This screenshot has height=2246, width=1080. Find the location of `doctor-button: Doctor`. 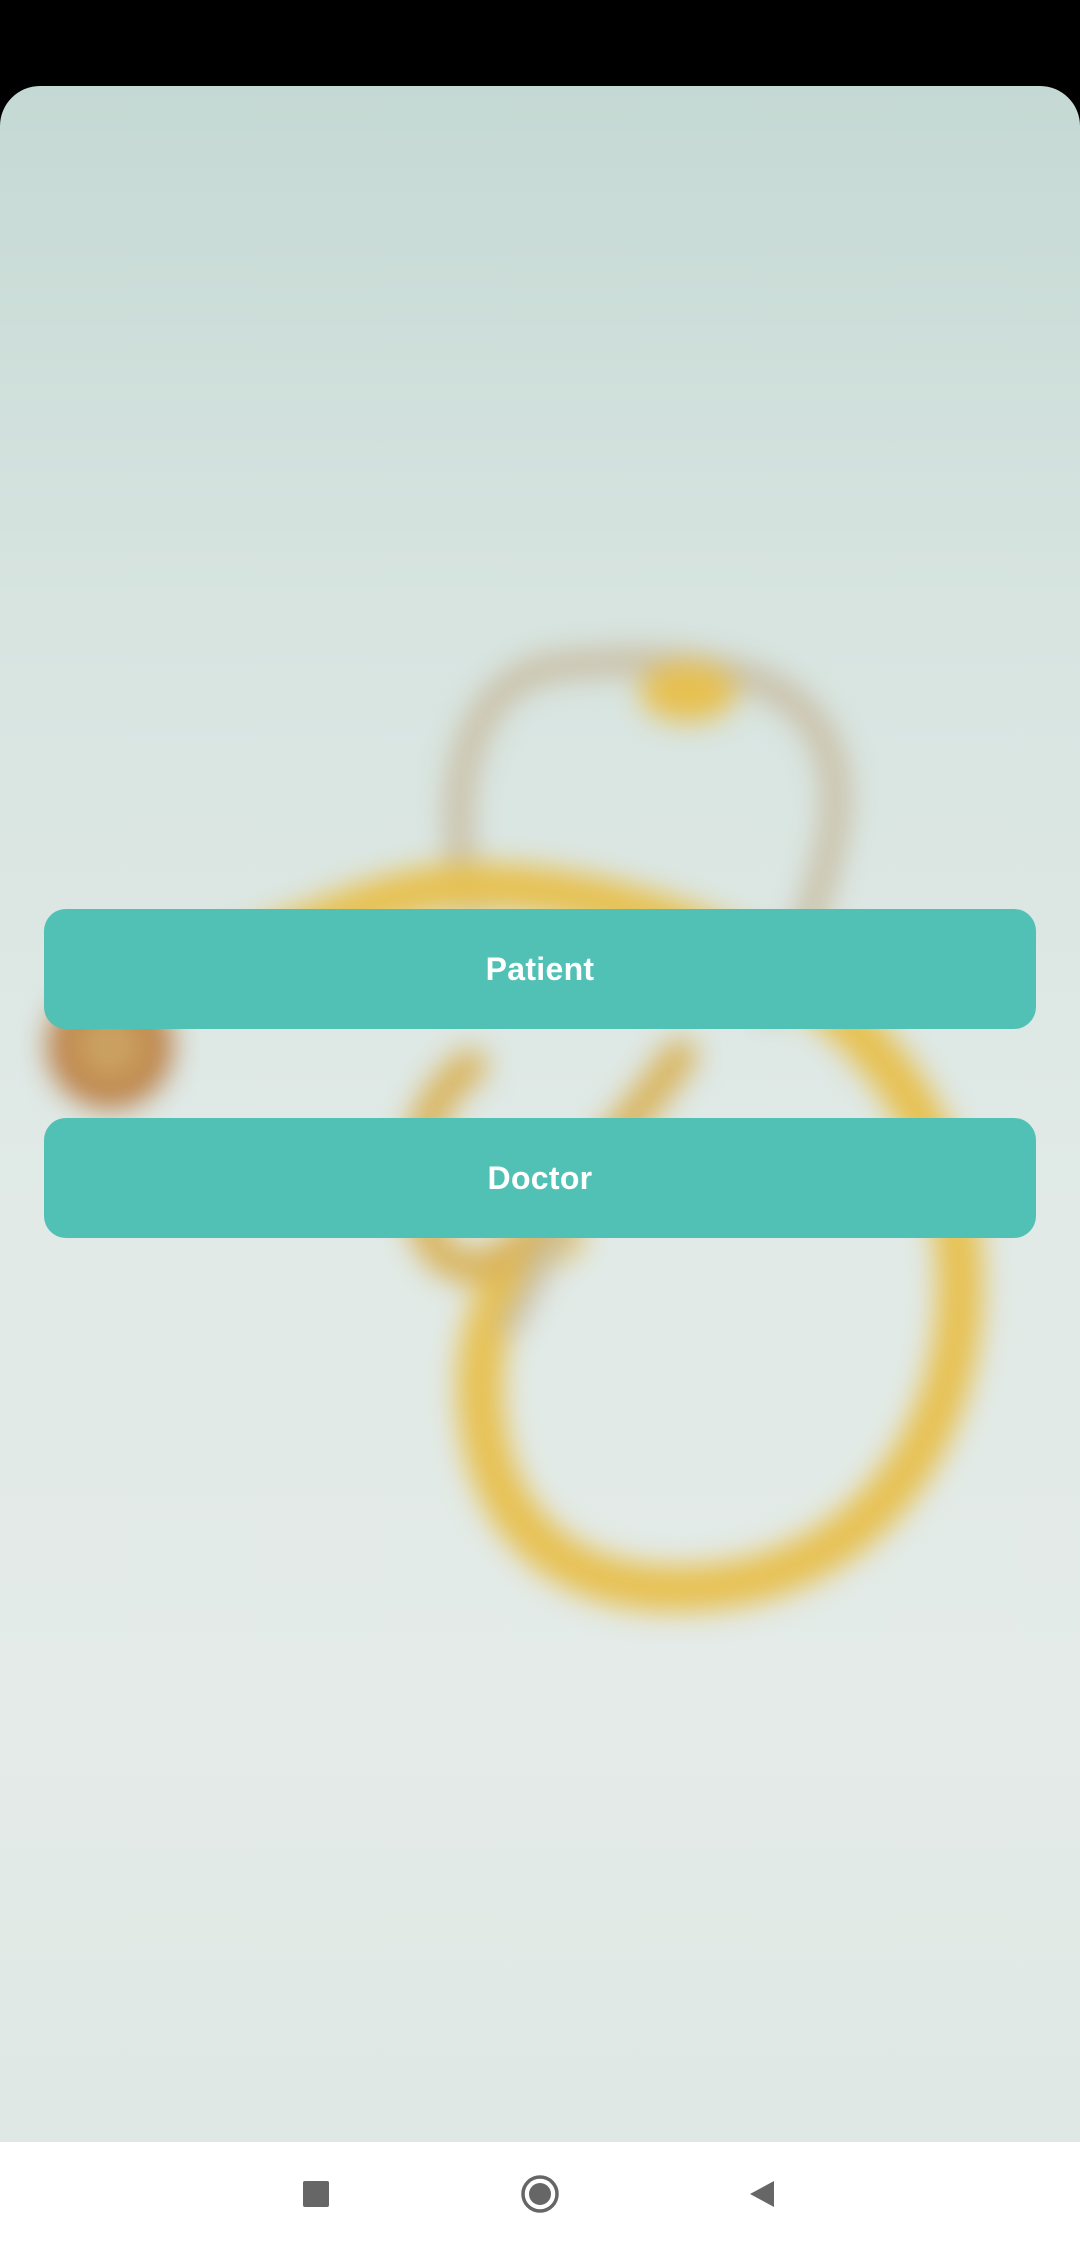

doctor-button: Doctor is located at coordinates (540, 1178).